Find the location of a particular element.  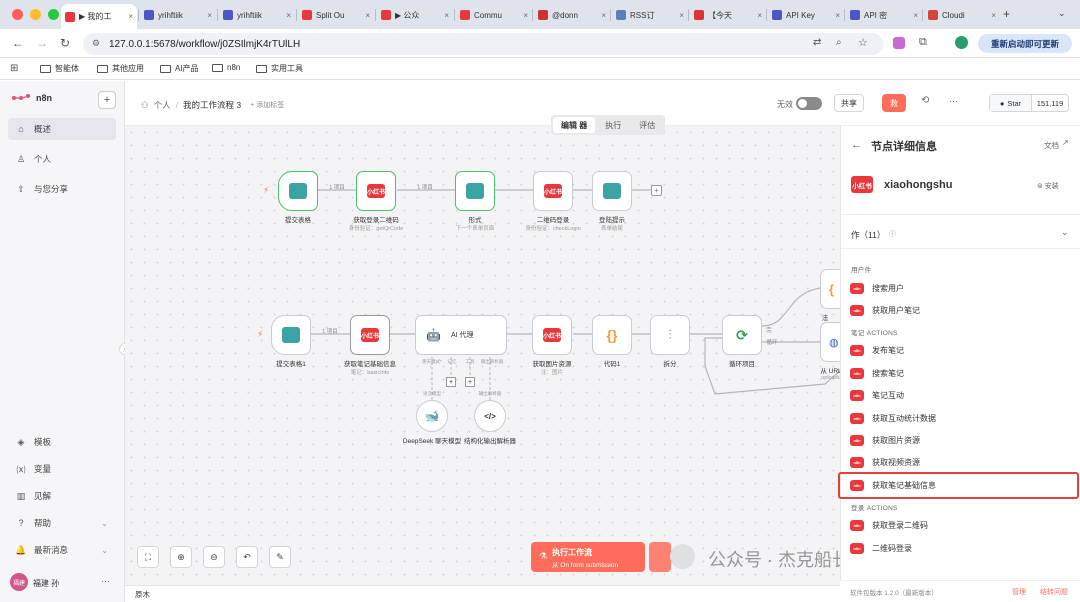

zoom-out-button: ⊖ is located at coordinates (214, 557).